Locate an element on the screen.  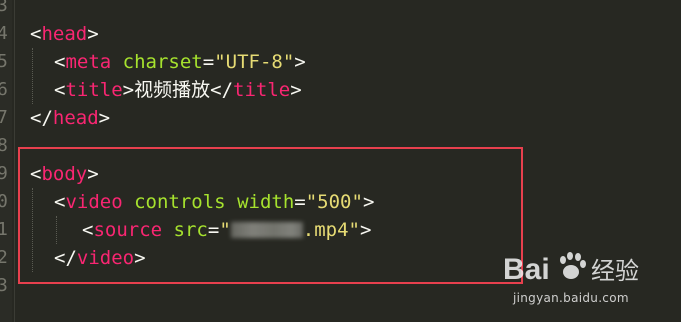
title-text: 视频播放 is located at coordinates (172, 90).